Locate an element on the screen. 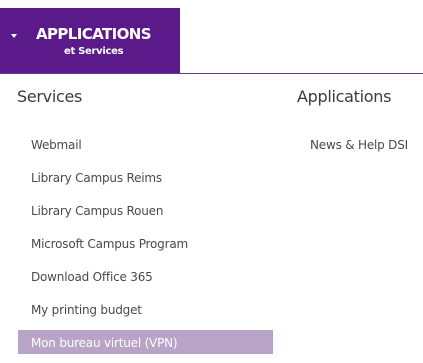  menu-subtitle: et Services is located at coordinates (94, 51).